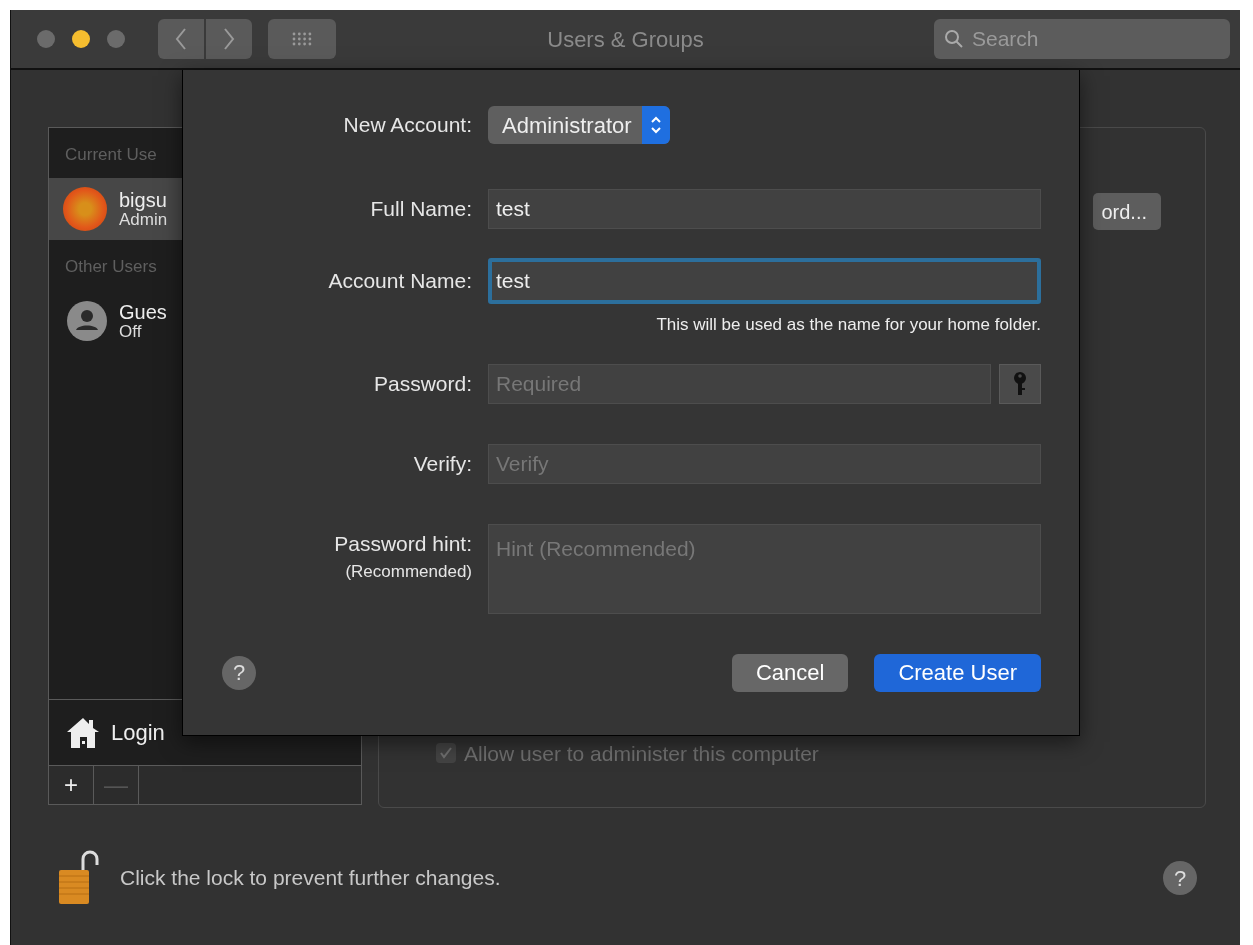 This screenshot has height=945, width=1253. I want to click on user-name: Gues, so click(143, 311).